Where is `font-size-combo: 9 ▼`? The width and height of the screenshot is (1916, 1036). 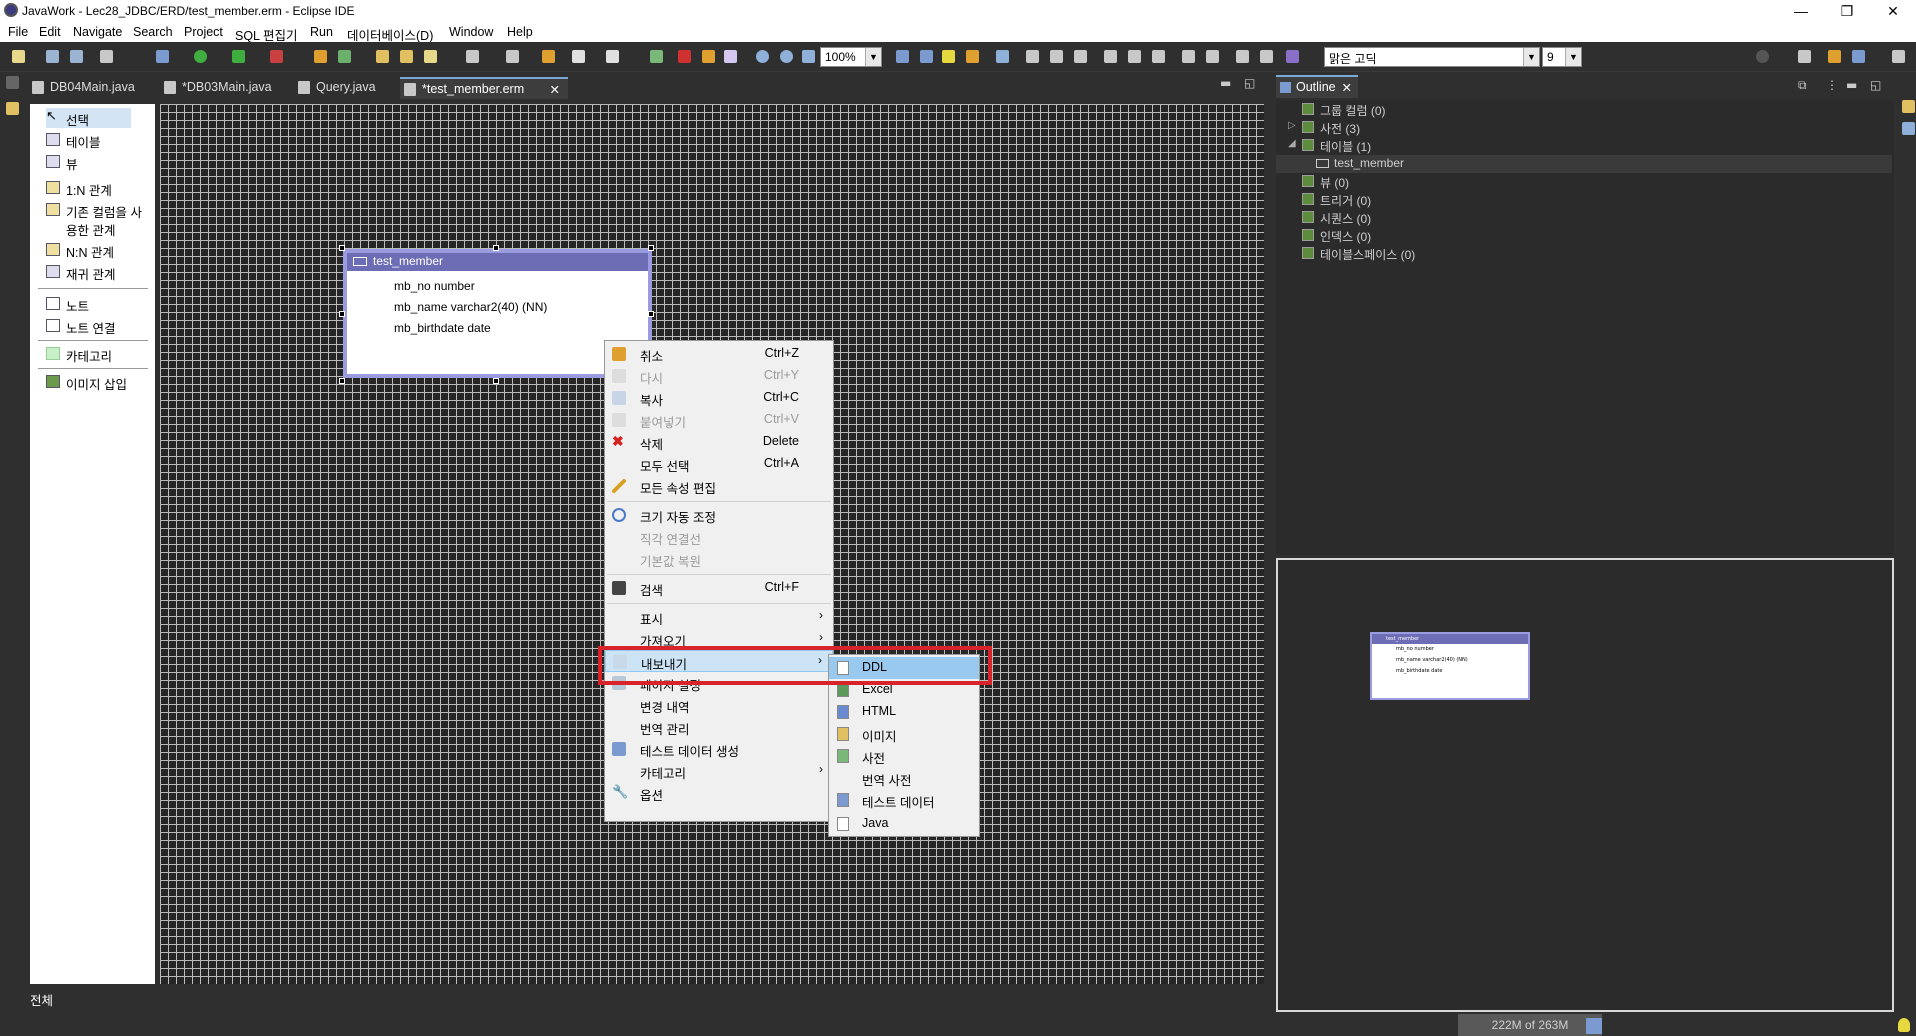 font-size-combo: 9 ▼ is located at coordinates (1562, 57).